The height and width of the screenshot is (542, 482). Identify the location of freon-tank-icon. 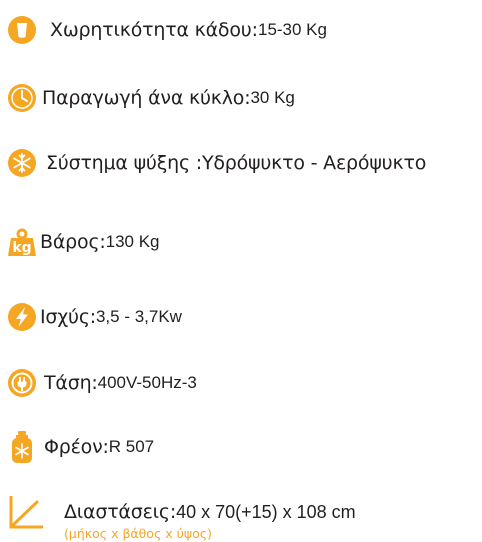
(22, 447).